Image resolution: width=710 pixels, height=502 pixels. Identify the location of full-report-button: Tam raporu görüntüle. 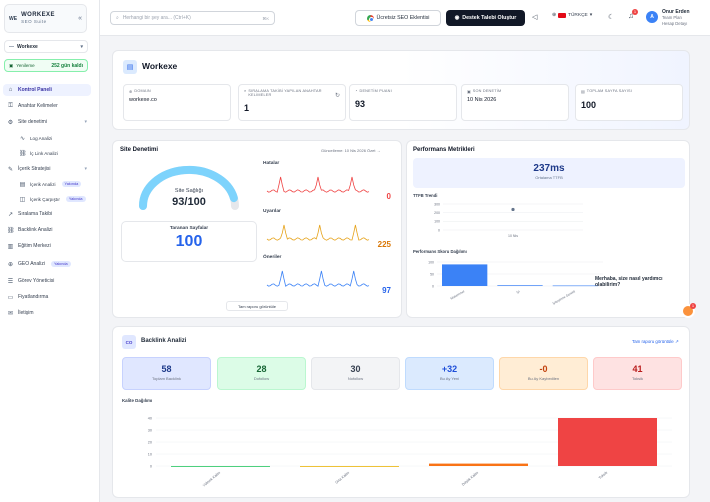
(257, 306).